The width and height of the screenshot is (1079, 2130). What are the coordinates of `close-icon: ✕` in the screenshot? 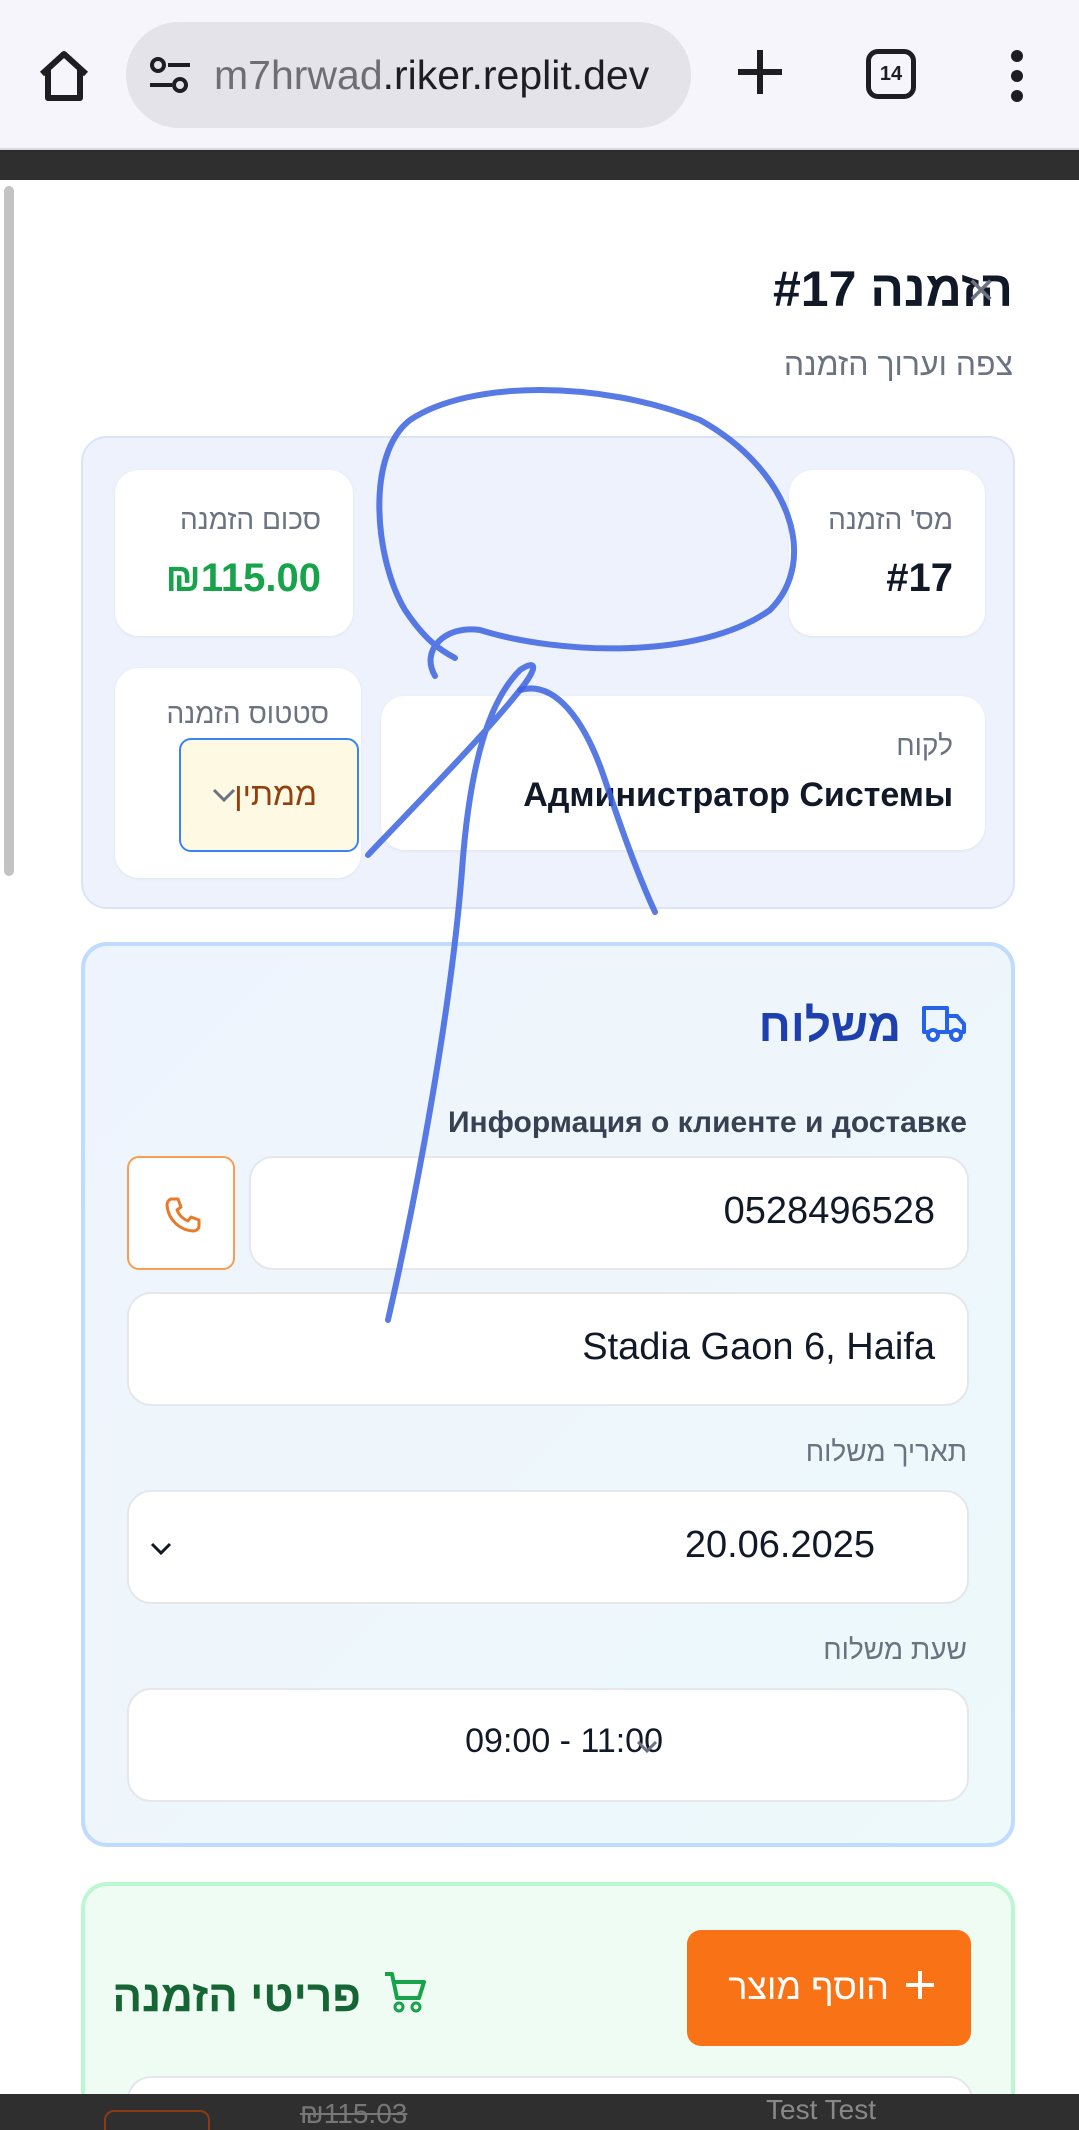 It's located at (981, 291).